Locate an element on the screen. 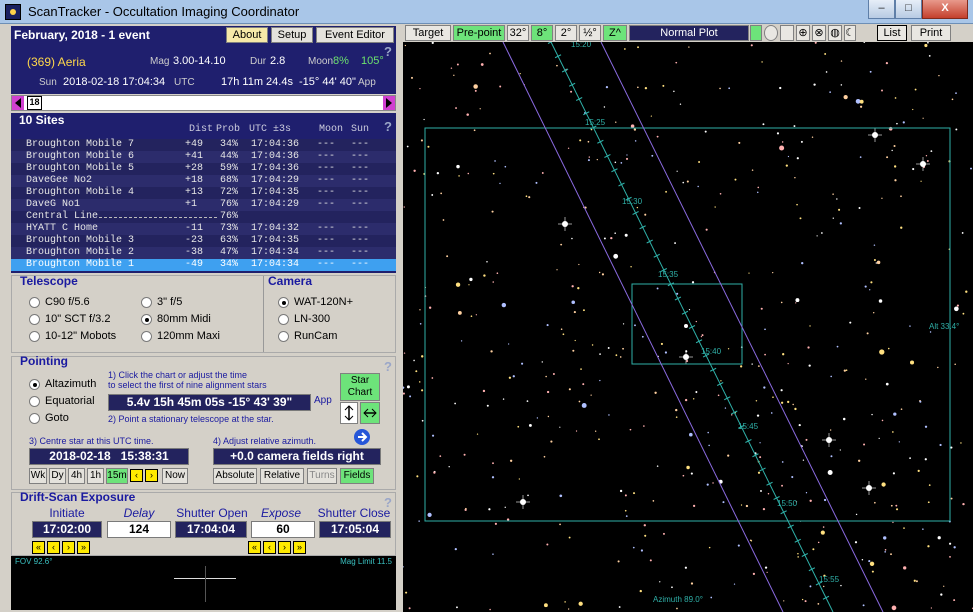 The width and height of the screenshot is (973, 612). mode-altazimuth: Altazimuth is located at coordinates (62, 384).